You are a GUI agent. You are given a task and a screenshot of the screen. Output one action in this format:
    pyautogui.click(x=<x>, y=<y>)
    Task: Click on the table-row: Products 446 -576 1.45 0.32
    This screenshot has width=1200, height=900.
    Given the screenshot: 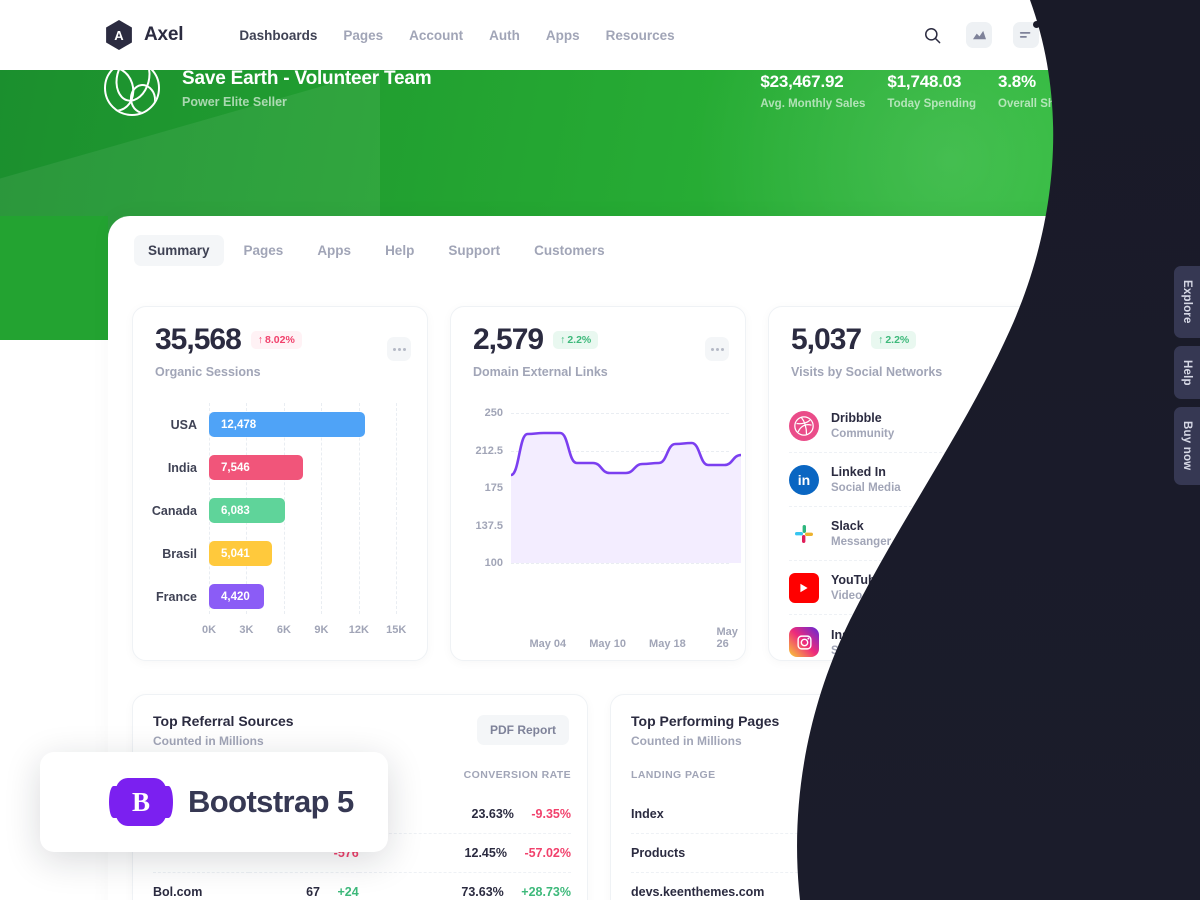 What is the action you would take?
    pyautogui.click(x=840, y=853)
    